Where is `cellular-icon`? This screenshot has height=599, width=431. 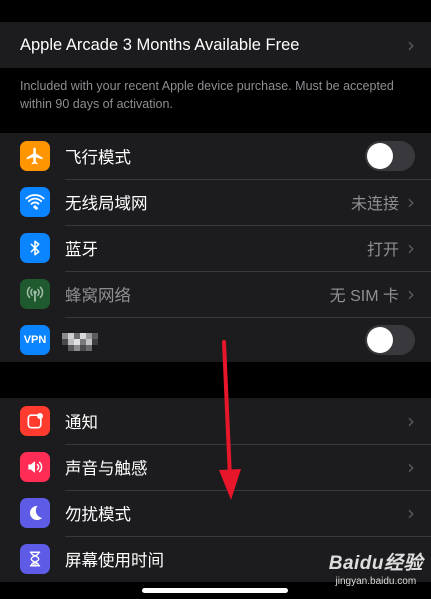 cellular-icon is located at coordinates (35, 294).